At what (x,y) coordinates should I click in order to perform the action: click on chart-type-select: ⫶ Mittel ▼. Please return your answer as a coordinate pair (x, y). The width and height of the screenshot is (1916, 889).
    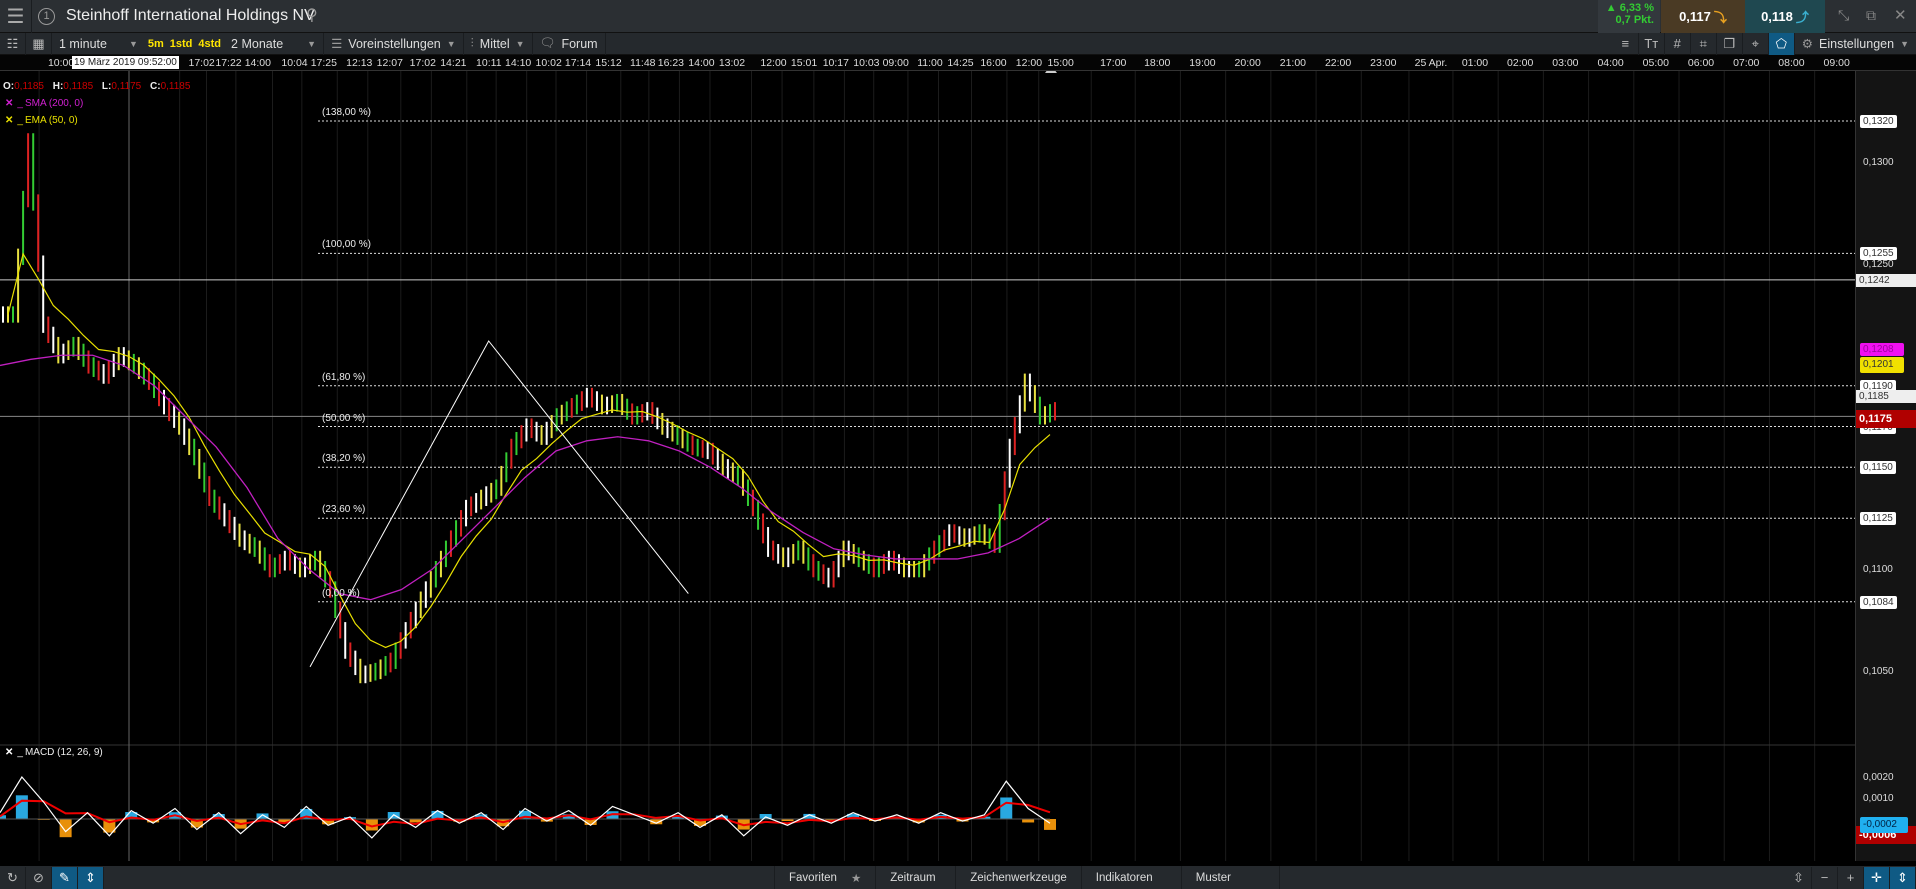
    Looking at the image, I should click on (498, 43).